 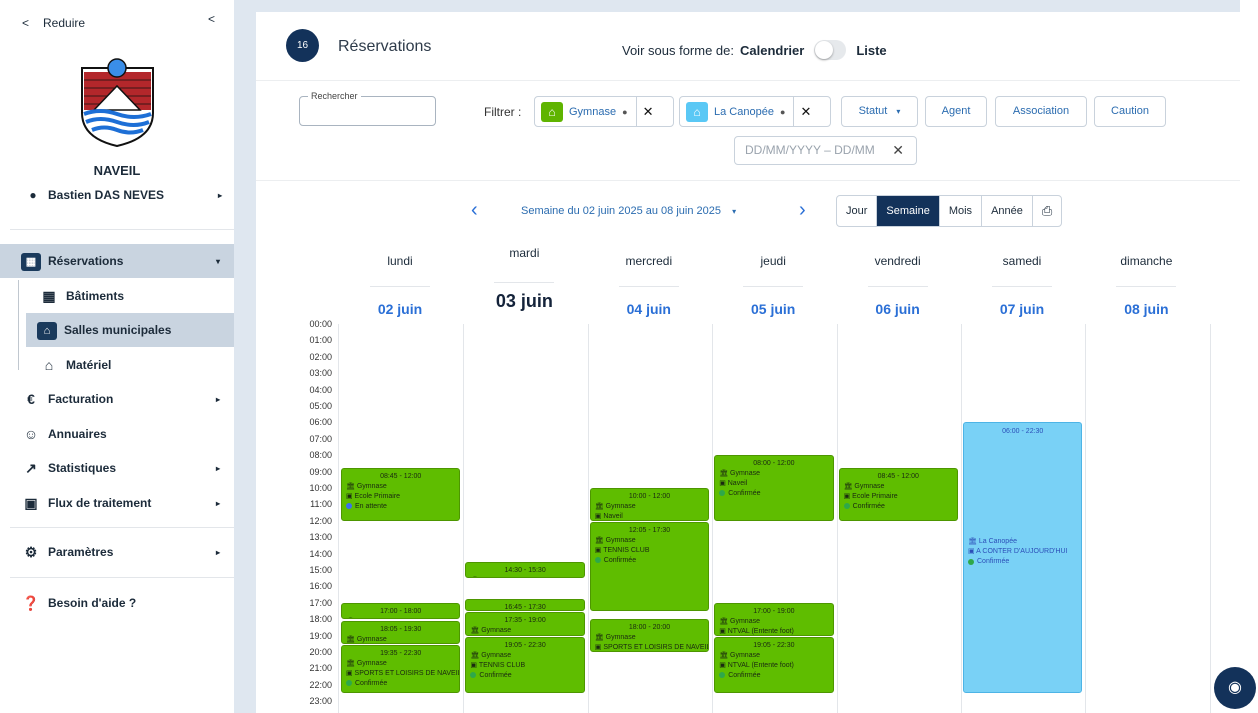 What do you see at coordinates (1146, 285) in the screenshot?
I see `day-header-dimanche: dimanche 08 juin` at bounding box center [1146, 285].